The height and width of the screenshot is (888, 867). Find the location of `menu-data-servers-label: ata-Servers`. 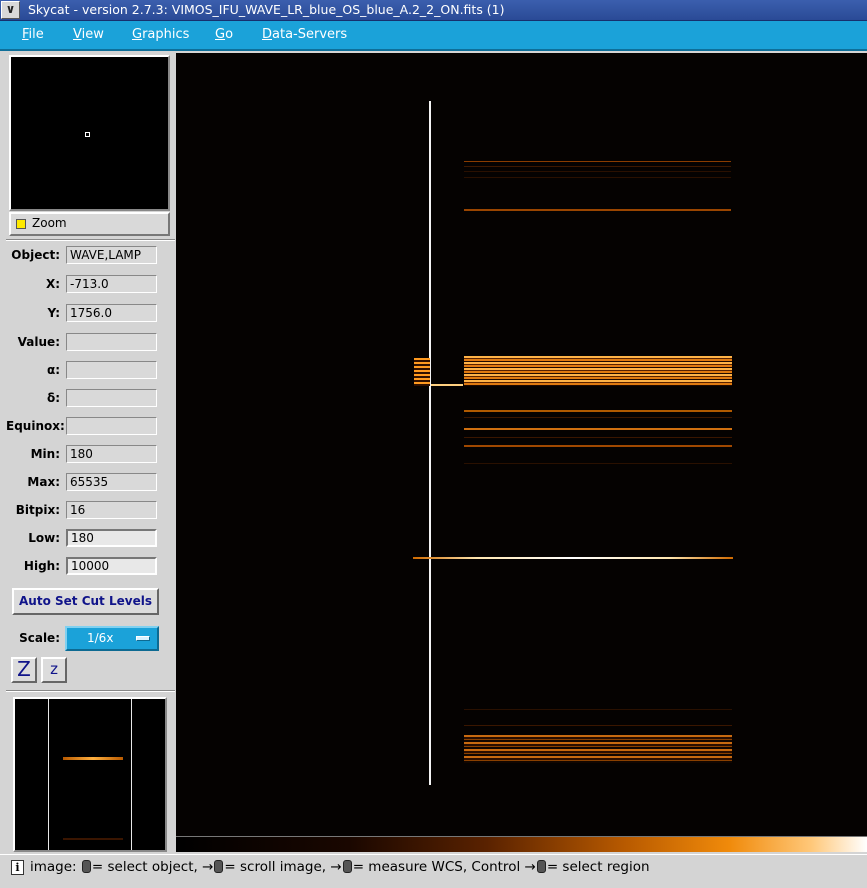

menu-data-servers-label: ata-Servers is located at coordinates (310, 34).